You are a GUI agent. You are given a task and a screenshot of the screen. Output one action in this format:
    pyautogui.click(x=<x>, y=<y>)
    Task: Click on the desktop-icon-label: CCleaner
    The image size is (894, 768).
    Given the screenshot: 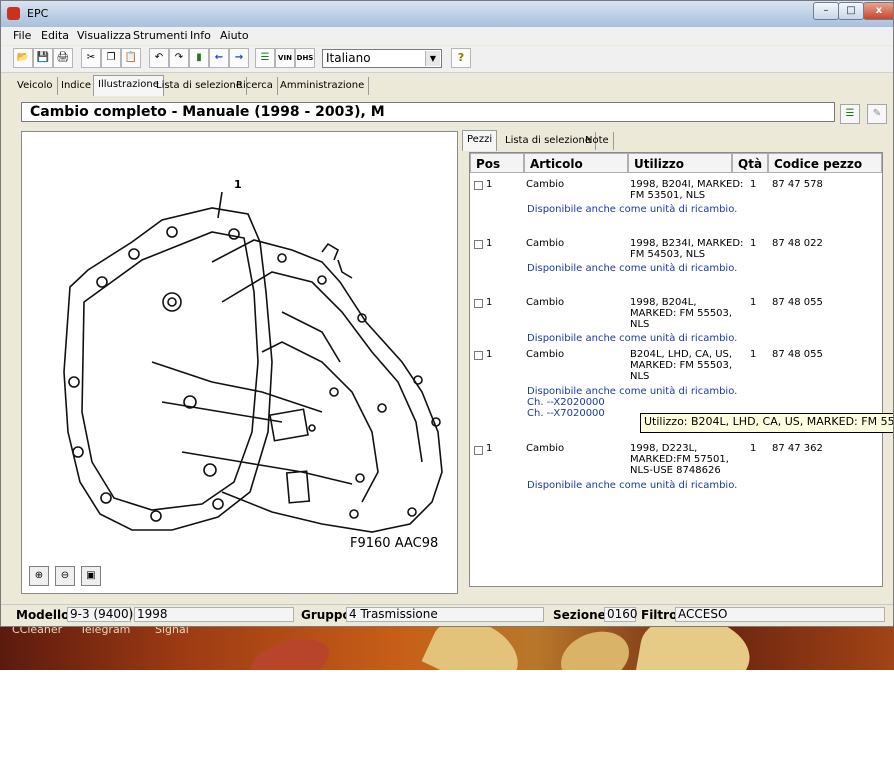 What is the action you would take?
    pyautogui.click(x=37, y=631)
    